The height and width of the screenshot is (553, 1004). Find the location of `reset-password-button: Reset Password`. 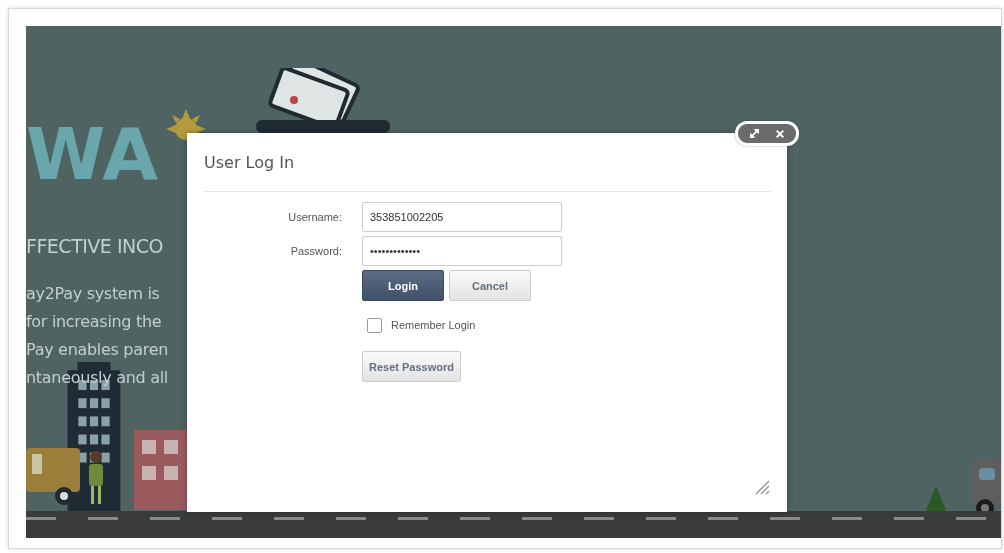

reset-password-button: Reset Password is located at coordinates (411, 366).